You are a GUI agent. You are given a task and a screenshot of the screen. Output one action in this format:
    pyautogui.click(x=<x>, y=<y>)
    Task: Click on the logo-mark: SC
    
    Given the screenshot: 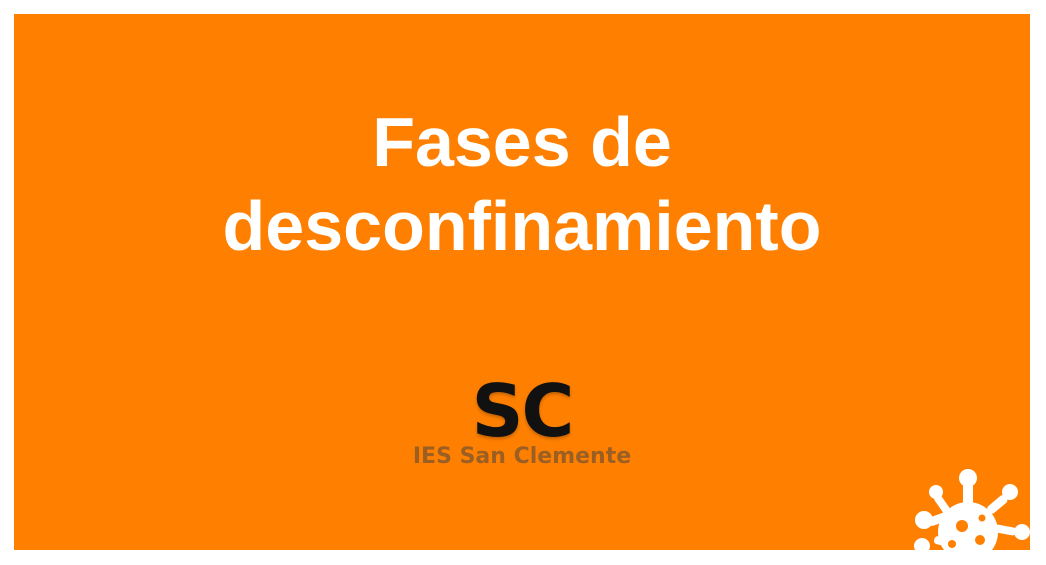 What is the action you would take?
    pyautogui.click(x=523, y=411)
    